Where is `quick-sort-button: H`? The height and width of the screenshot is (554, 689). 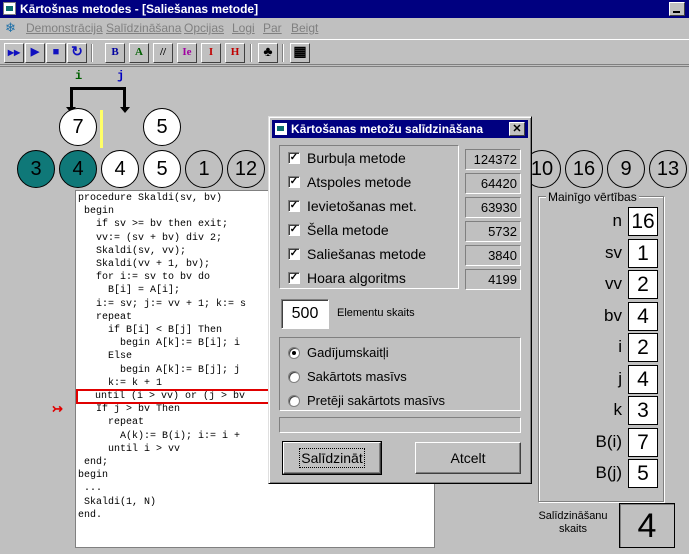 quick-sort-button: H is located at coordinates (235, 53).